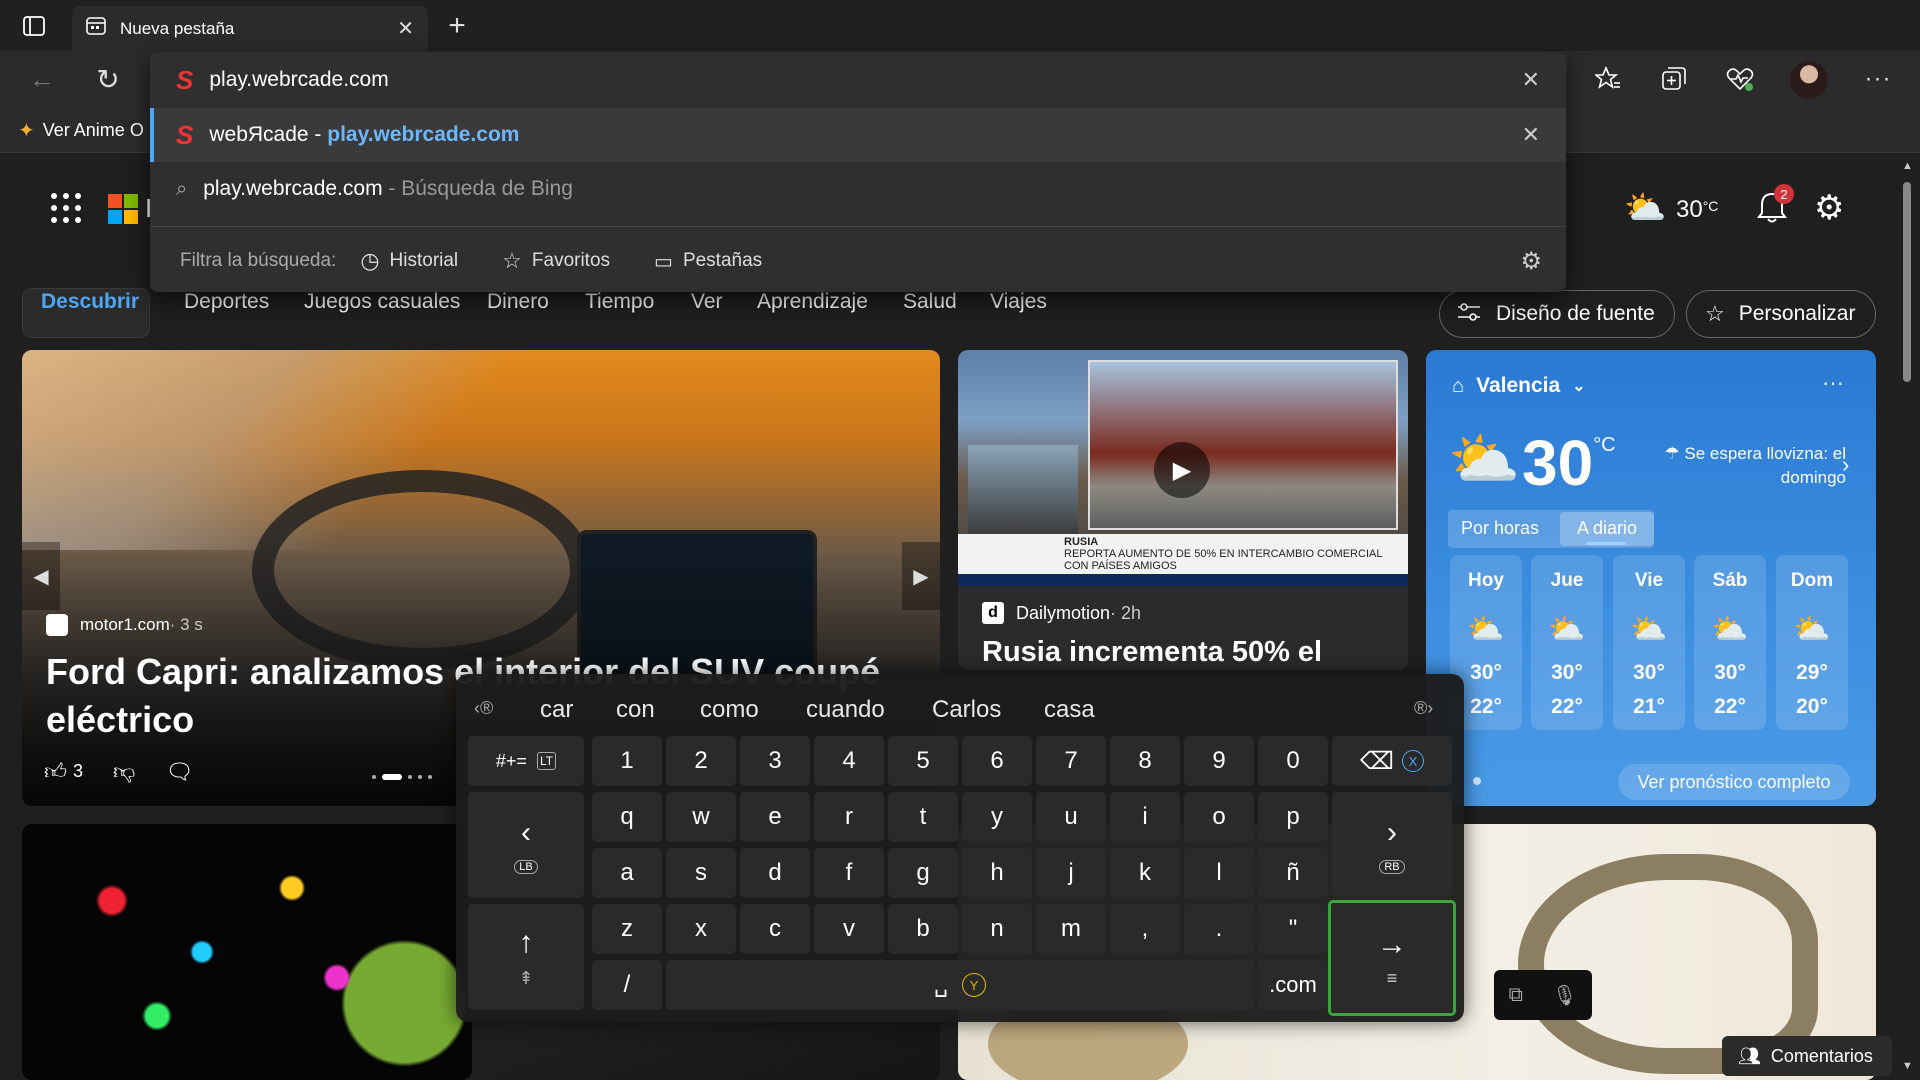 This screenshot has height=1080, width=1920. Describe the element at coordinates (627, 985) in the screenshot. I see `slash-key: /` at that location.